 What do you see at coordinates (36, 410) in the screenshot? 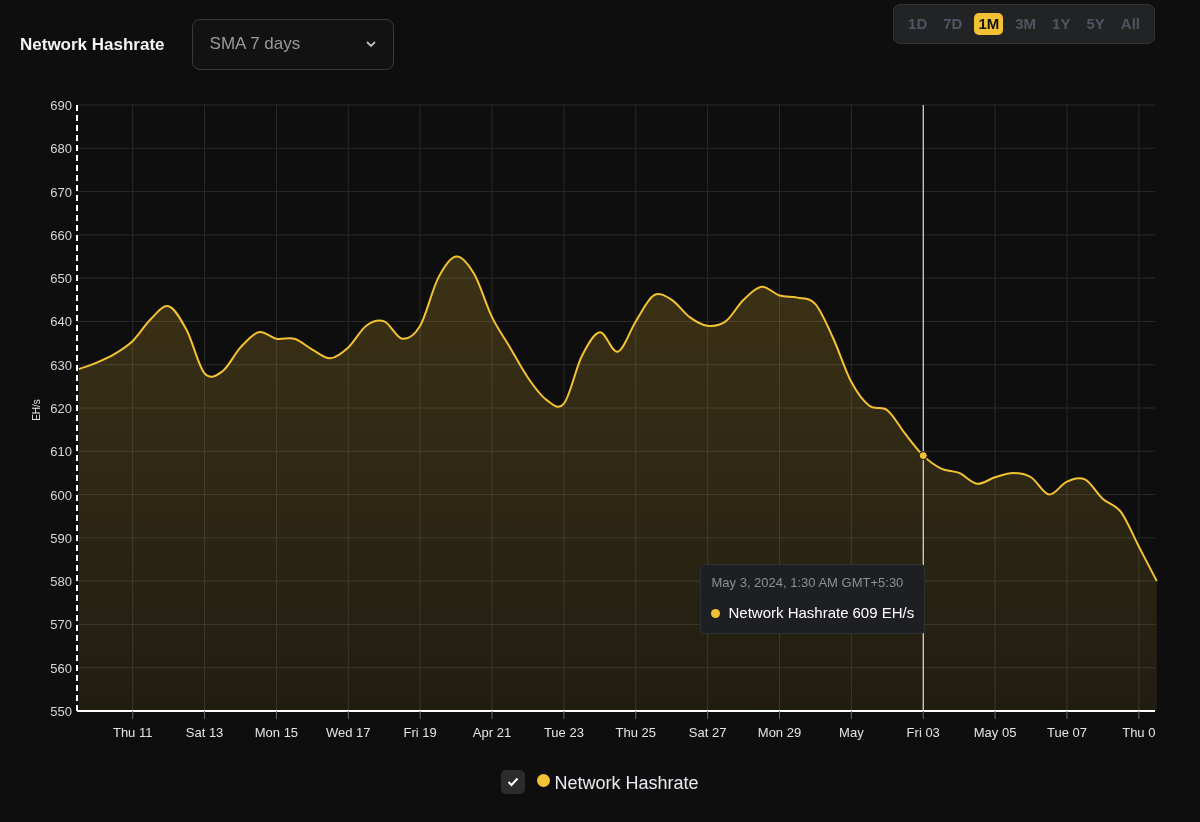
I see `y-axis-title: EH/s` at bounding box center [36, 410].